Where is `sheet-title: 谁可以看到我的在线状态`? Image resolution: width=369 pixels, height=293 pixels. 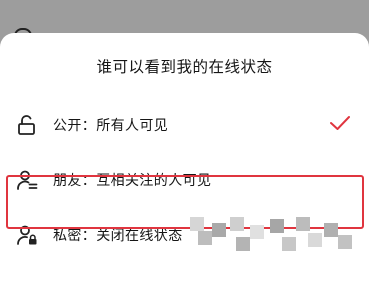
sheet-title: 谁可以看到我的在线状态 is located at coordinates (184, 67).